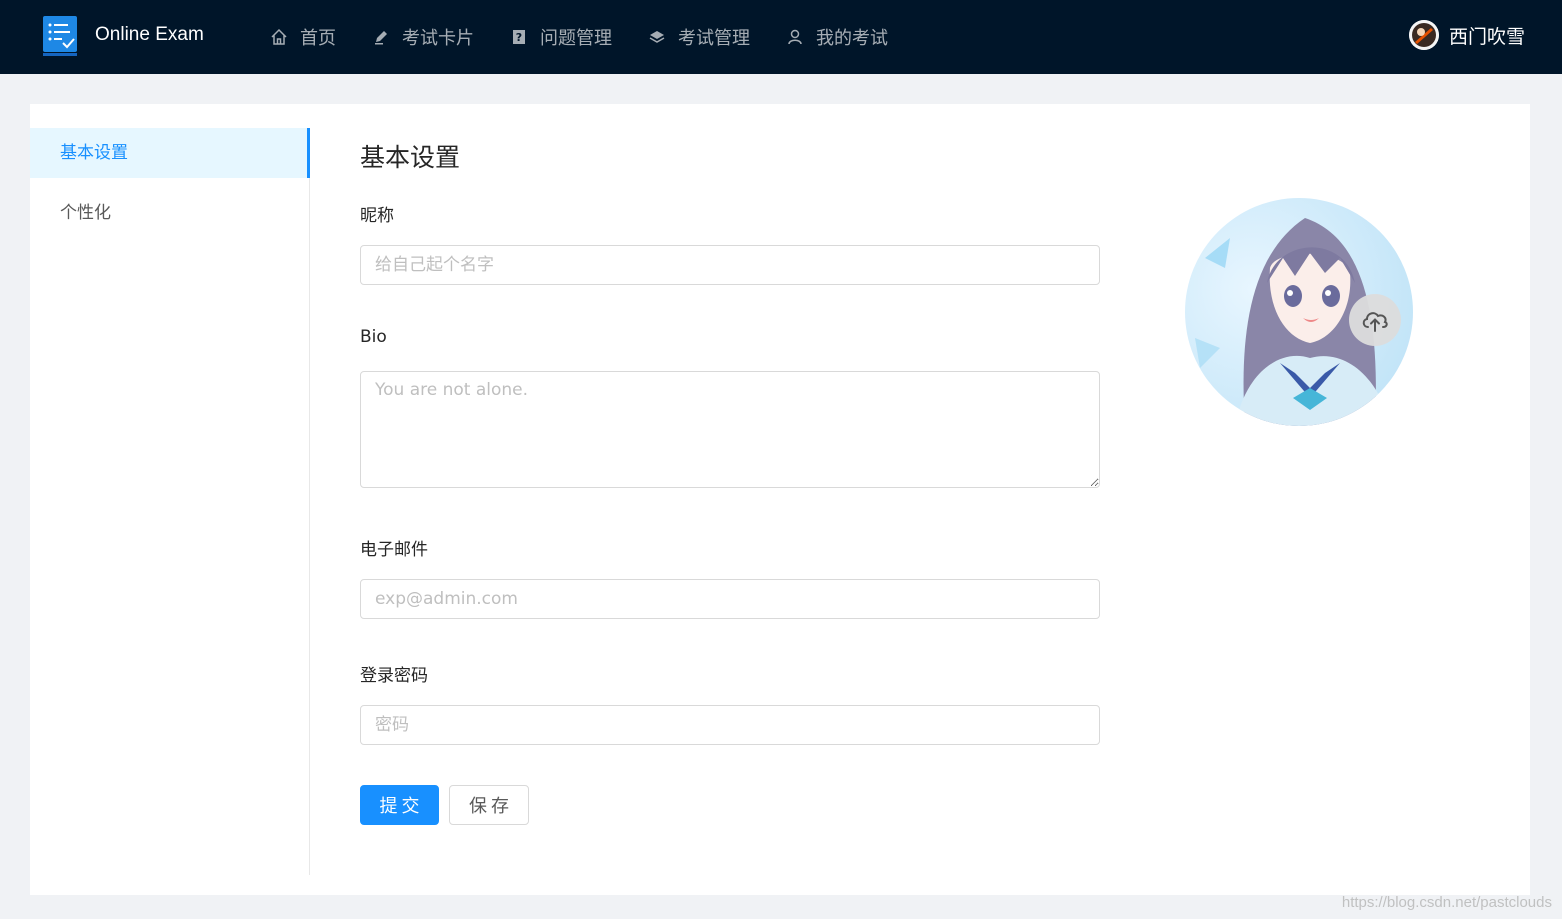  What do you see at coordinates (438, 38) in the screenshot?
I see `nav-label: 考试卡片` at bounding box center [438, 38].